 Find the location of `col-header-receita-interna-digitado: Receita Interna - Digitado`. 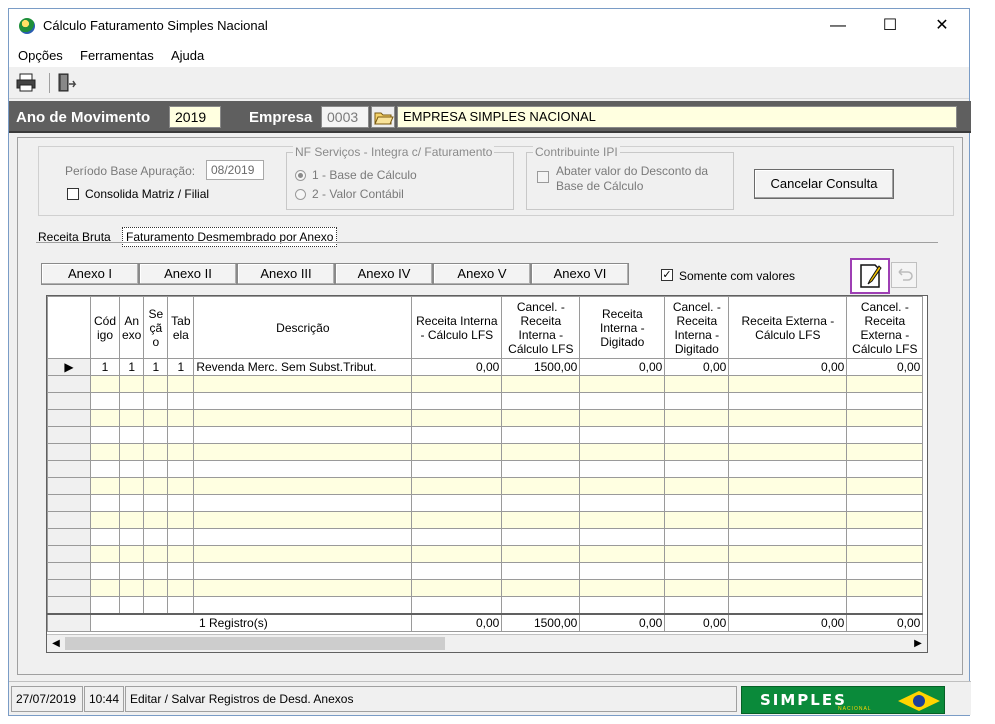

col-header-receita-interna-digitado: Receita Interna - Digitado is located at coordinates (622, 327).